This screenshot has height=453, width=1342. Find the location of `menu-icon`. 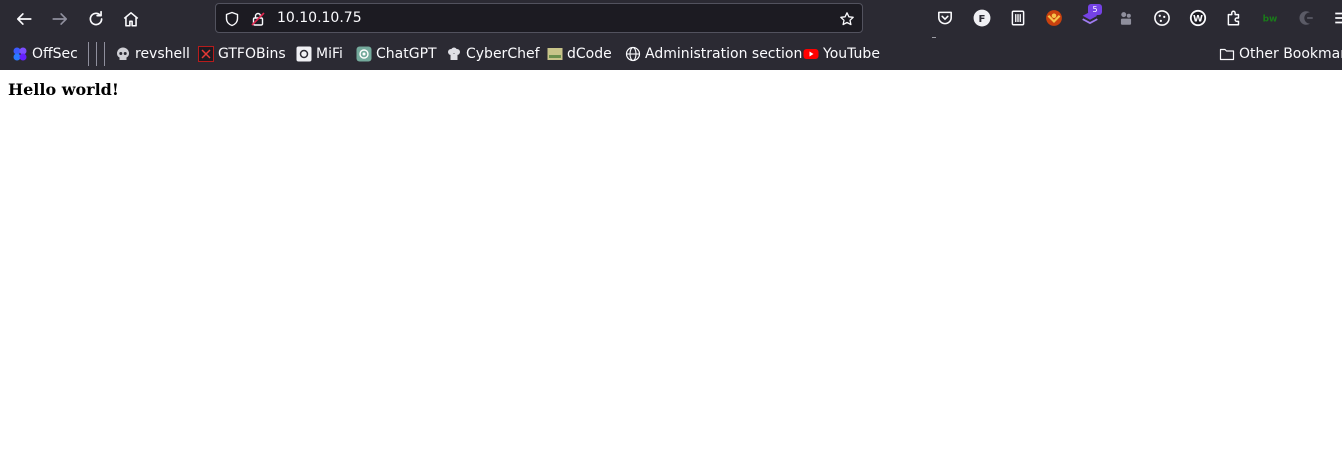

menu-icon is located at coordinates (1337, 18).